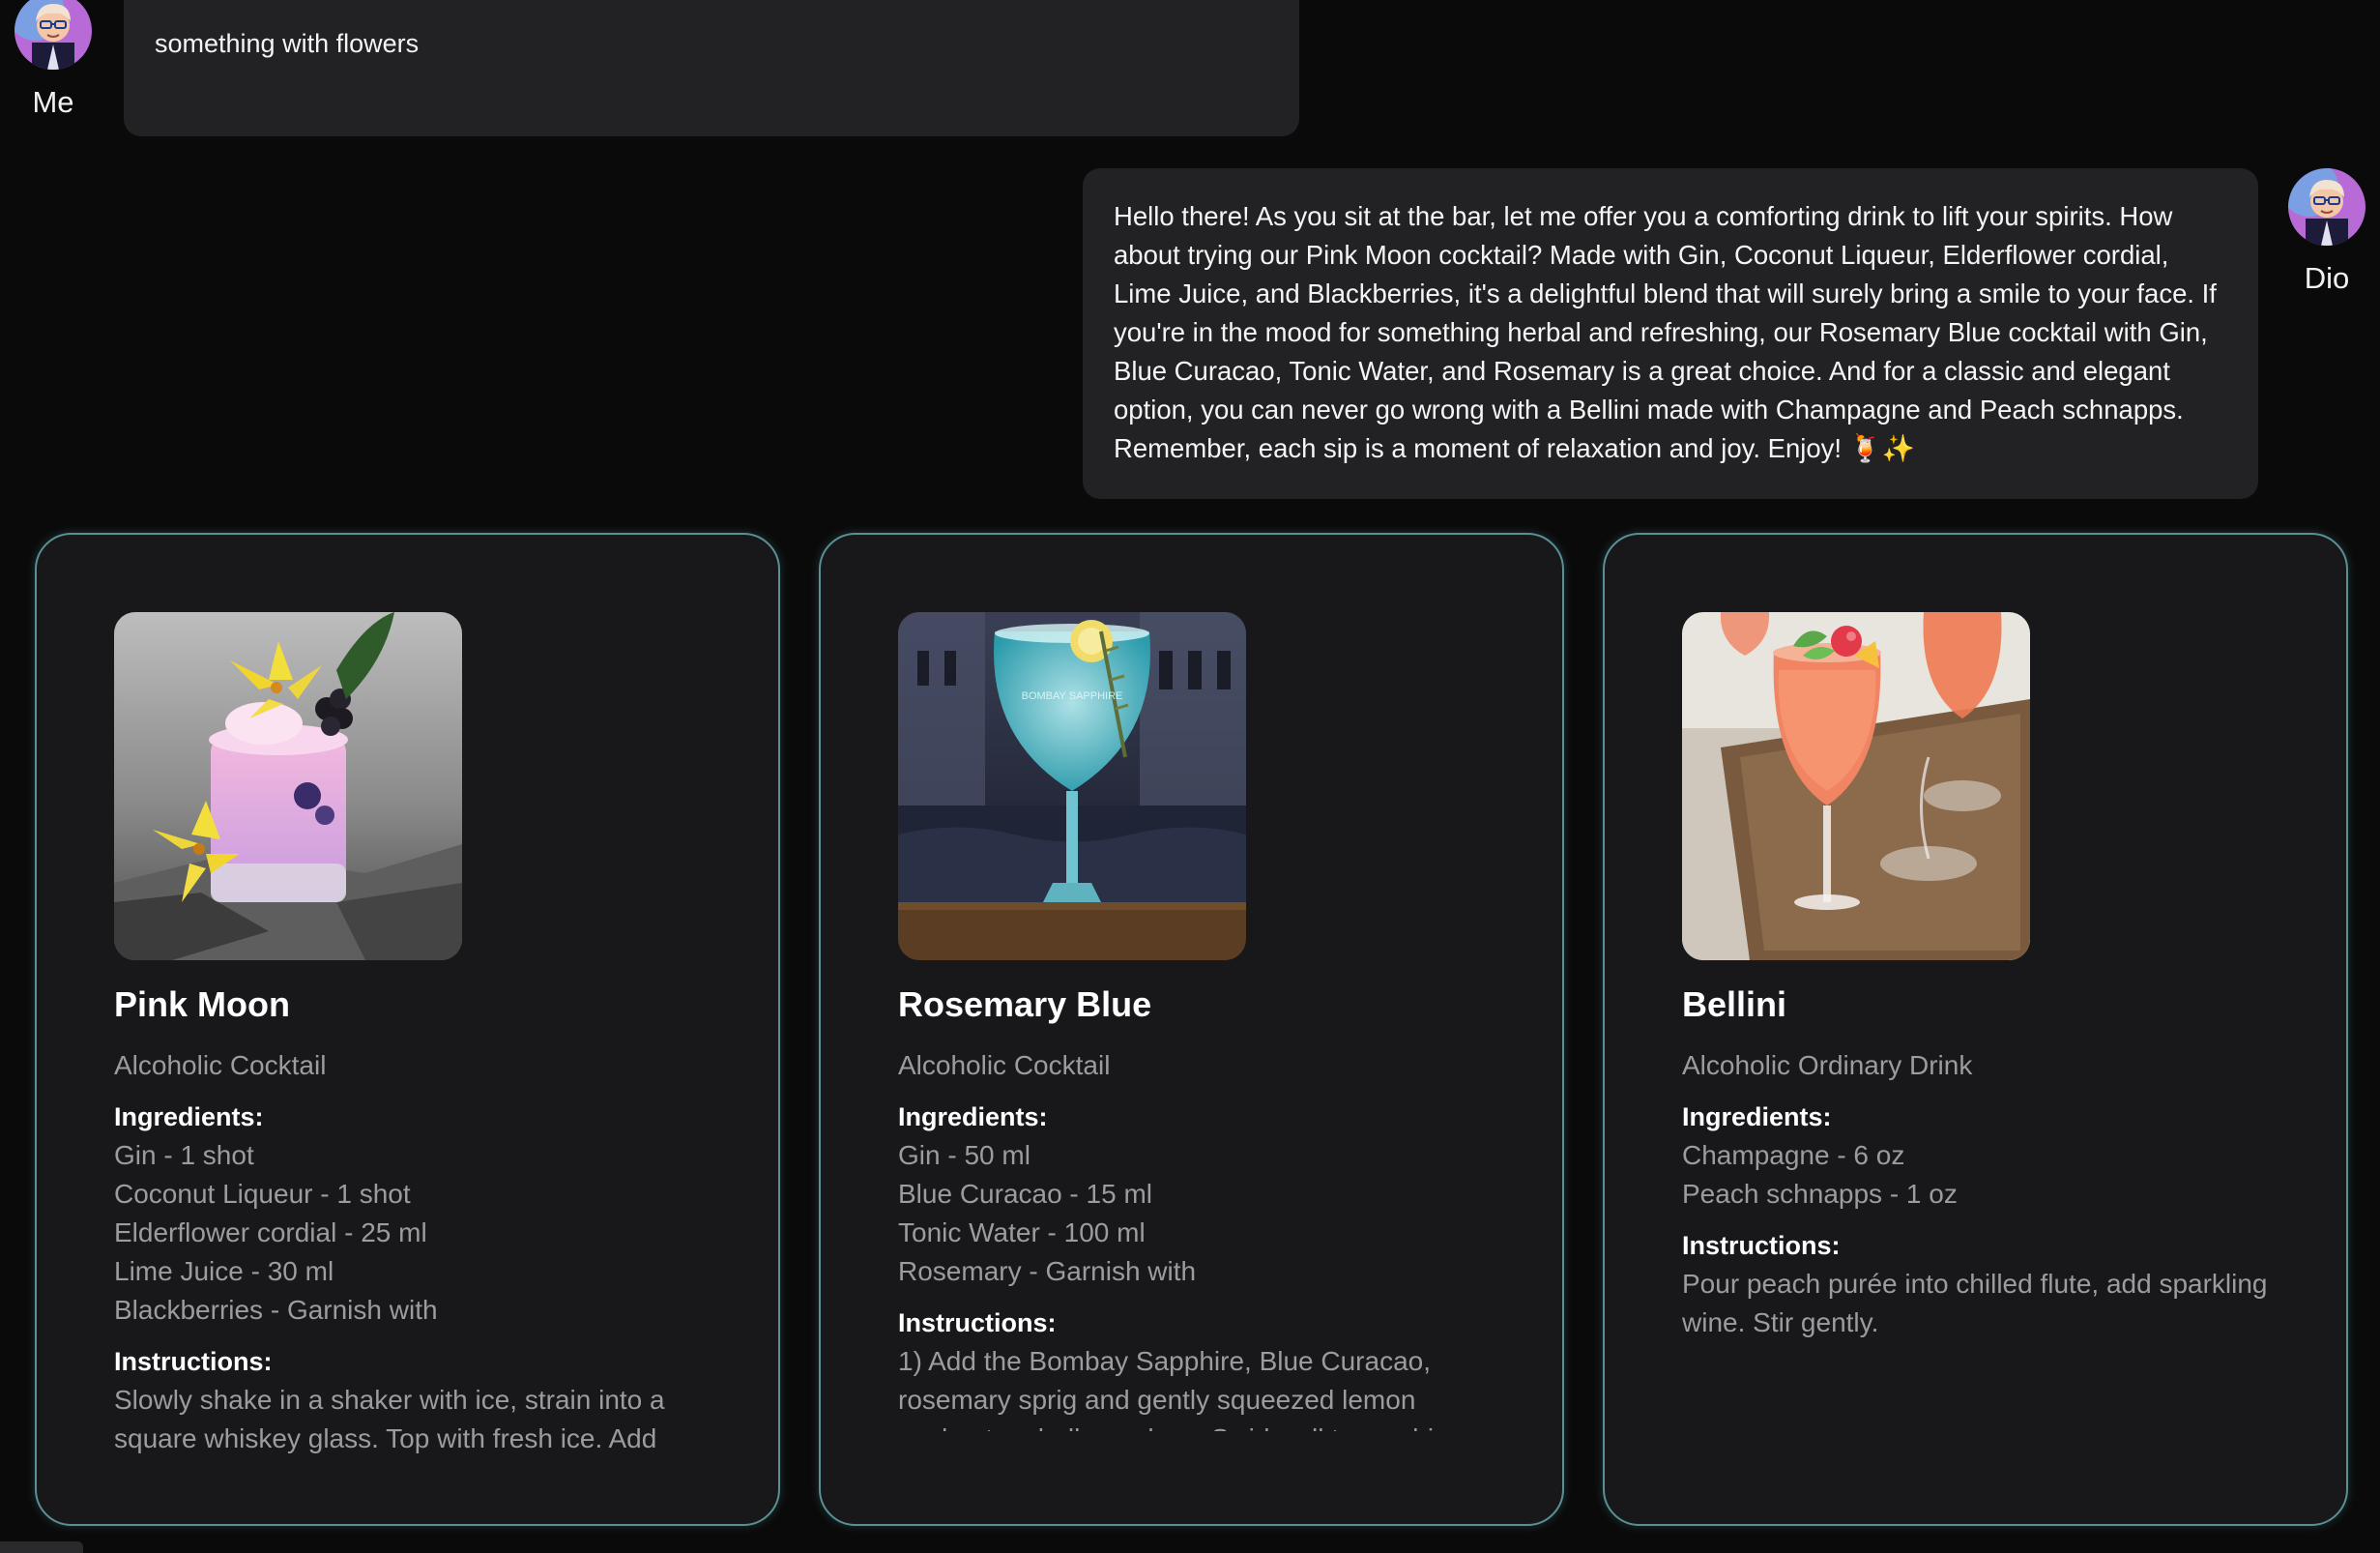  I want to click on drink-name: Rosemary Blue, so click(1025, 1004).